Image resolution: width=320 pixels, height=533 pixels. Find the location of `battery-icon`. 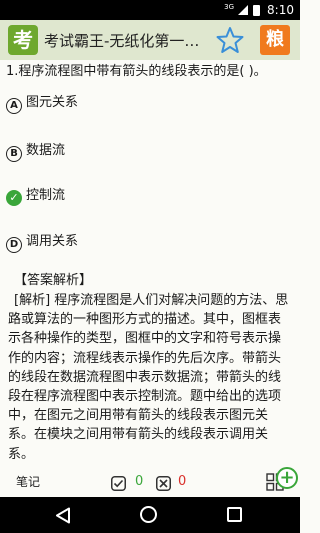

battery-icon is located at coordinates (256, 10).